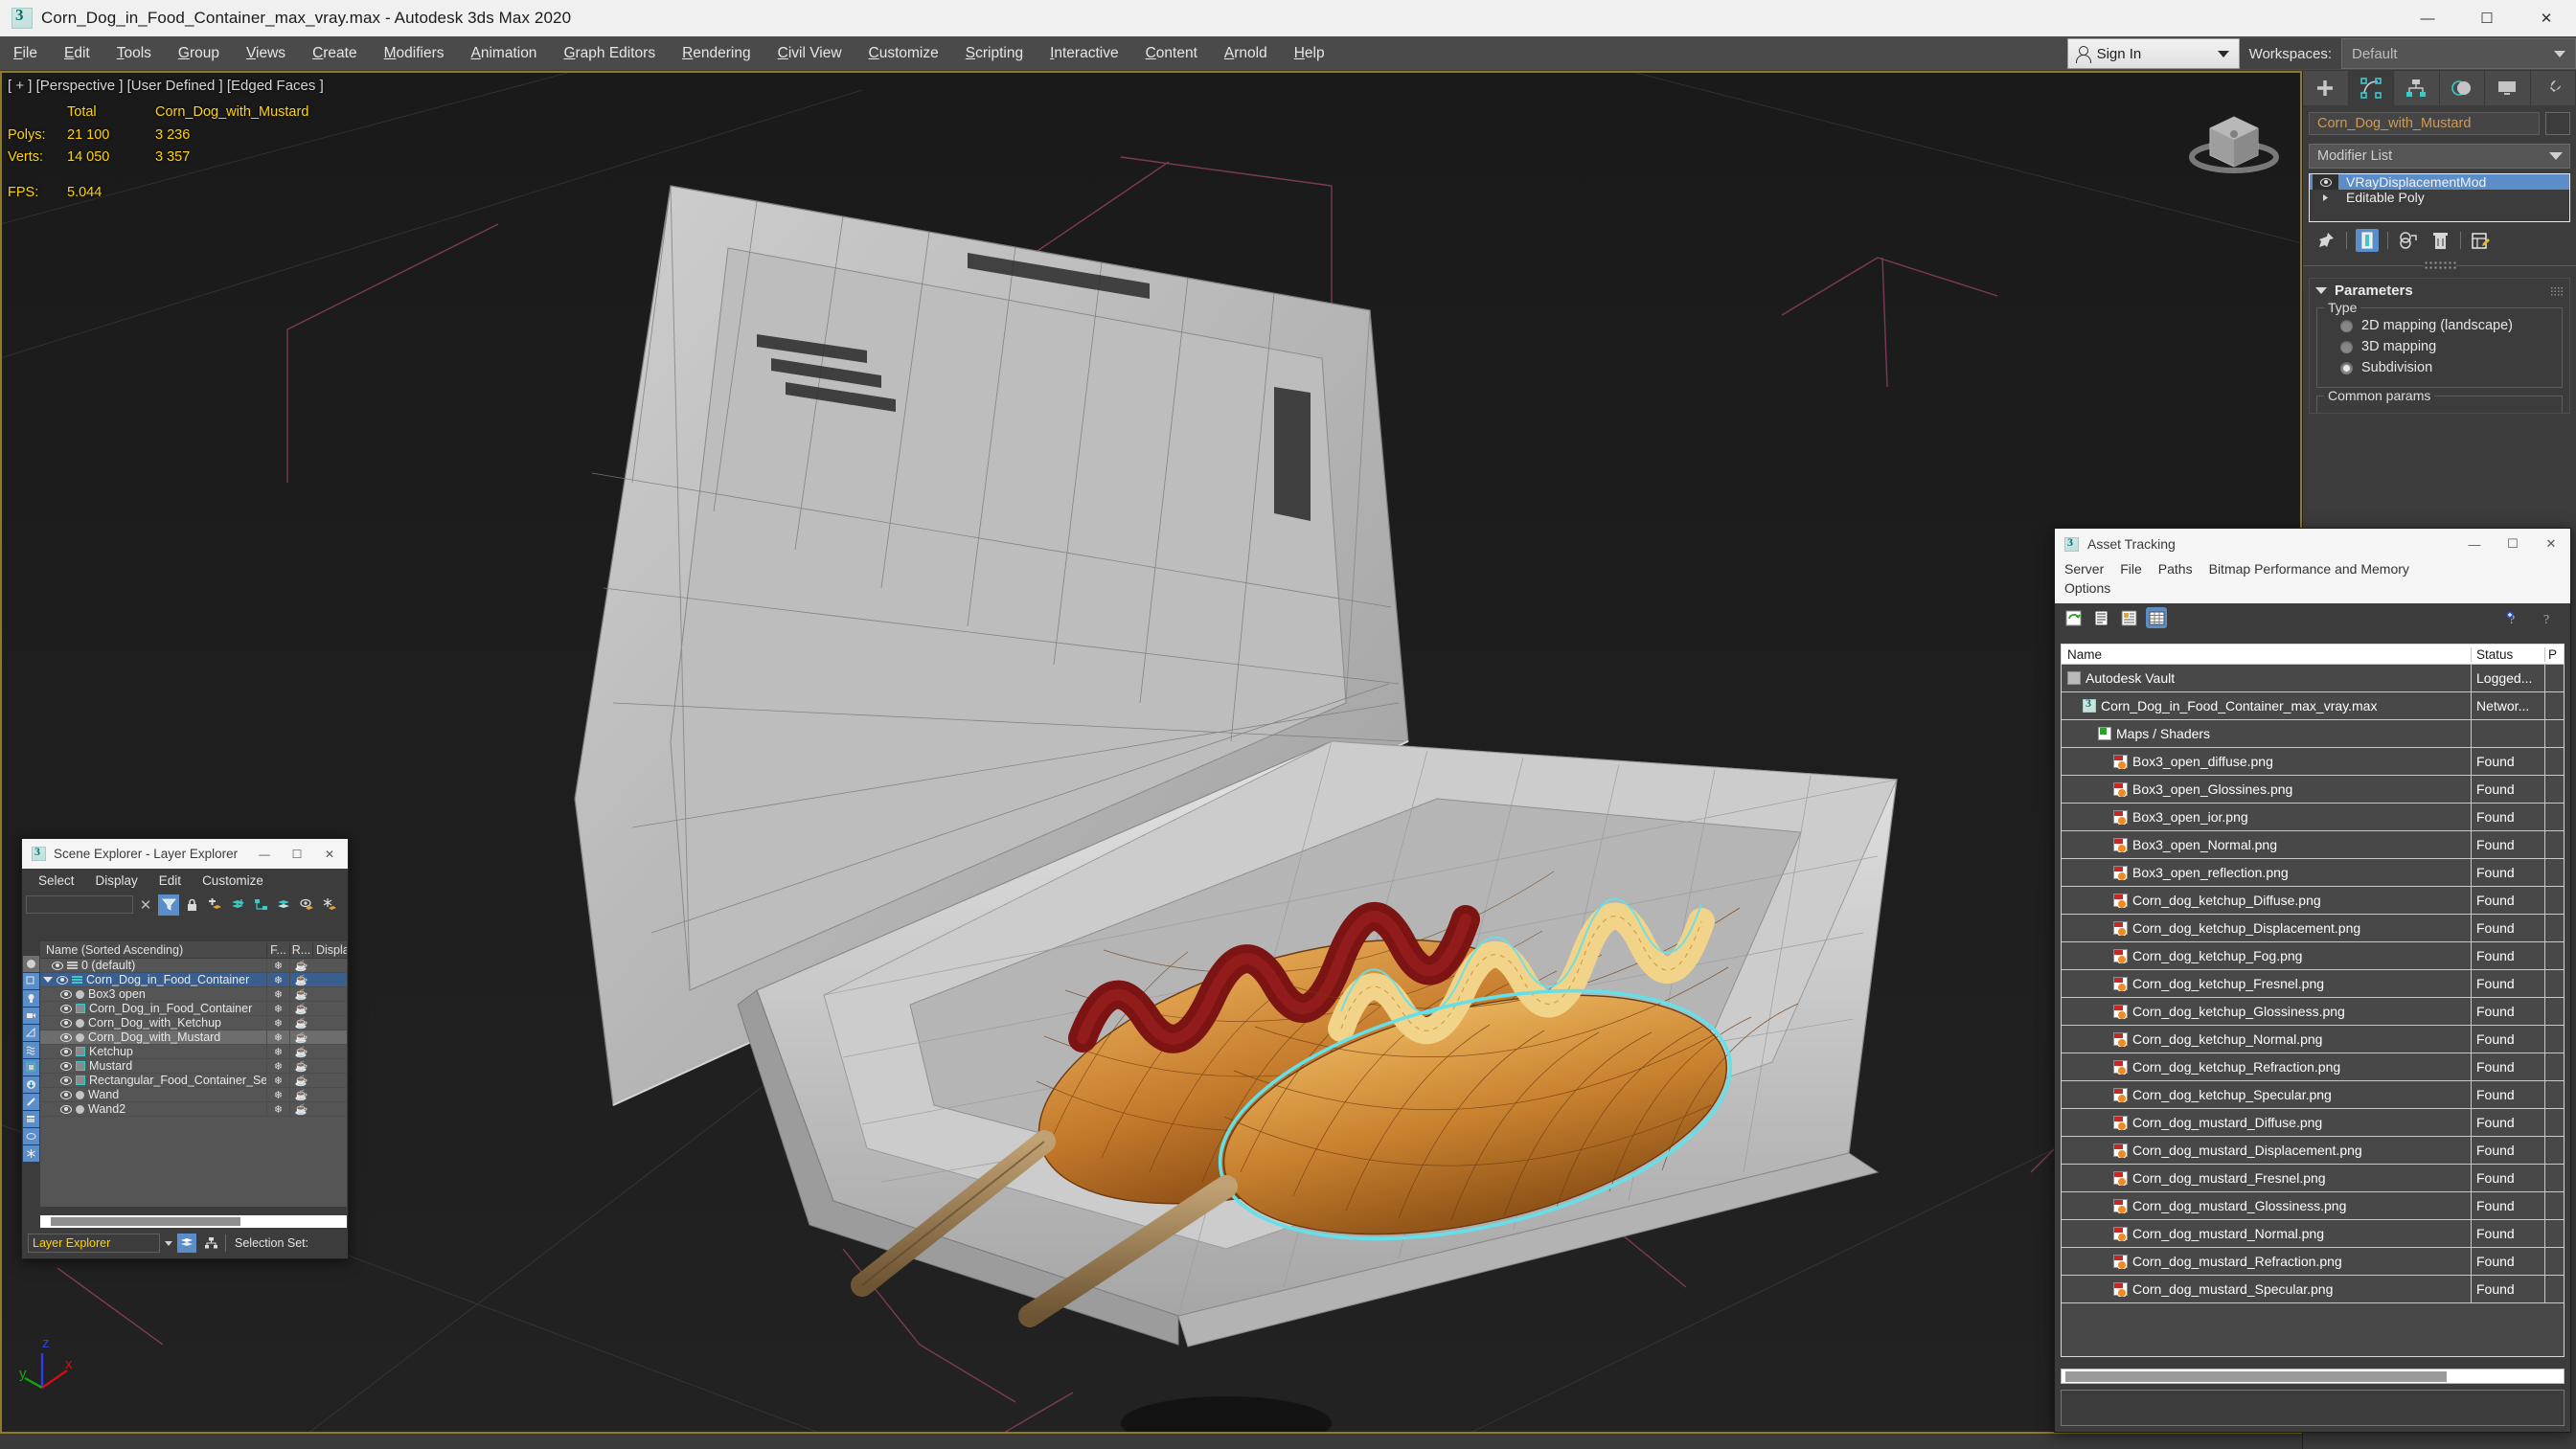 This screenshot has height=1449, width=2576. What do you see at coordinates (335, 53) in the screenshot?
I see `menu-create: Create` at bounding box center [335, 53].